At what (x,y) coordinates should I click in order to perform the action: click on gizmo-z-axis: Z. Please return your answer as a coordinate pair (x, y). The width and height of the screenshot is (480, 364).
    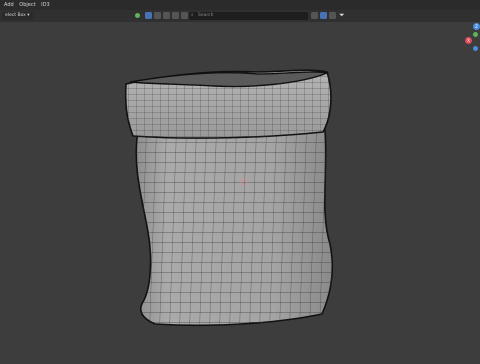
    Looking at the image, I should click on (476, 26).